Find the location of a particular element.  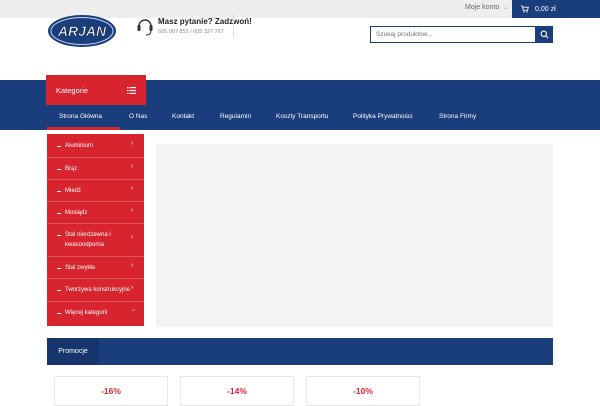

category-item-stal-nierdzewna: Stal nierdzewna i kwasoodporna › is located at coordinates (95, 240).